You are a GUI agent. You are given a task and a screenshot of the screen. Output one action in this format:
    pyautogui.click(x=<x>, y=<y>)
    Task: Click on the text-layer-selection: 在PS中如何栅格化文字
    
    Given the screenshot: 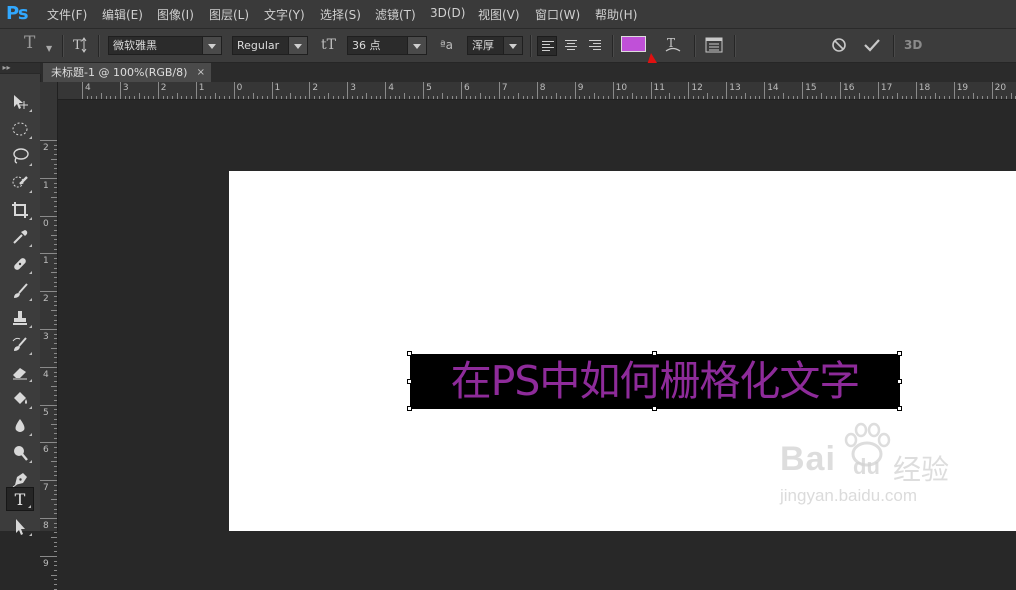 What is the action you would take?
    pyautogui.click(x=654, y=381)
    